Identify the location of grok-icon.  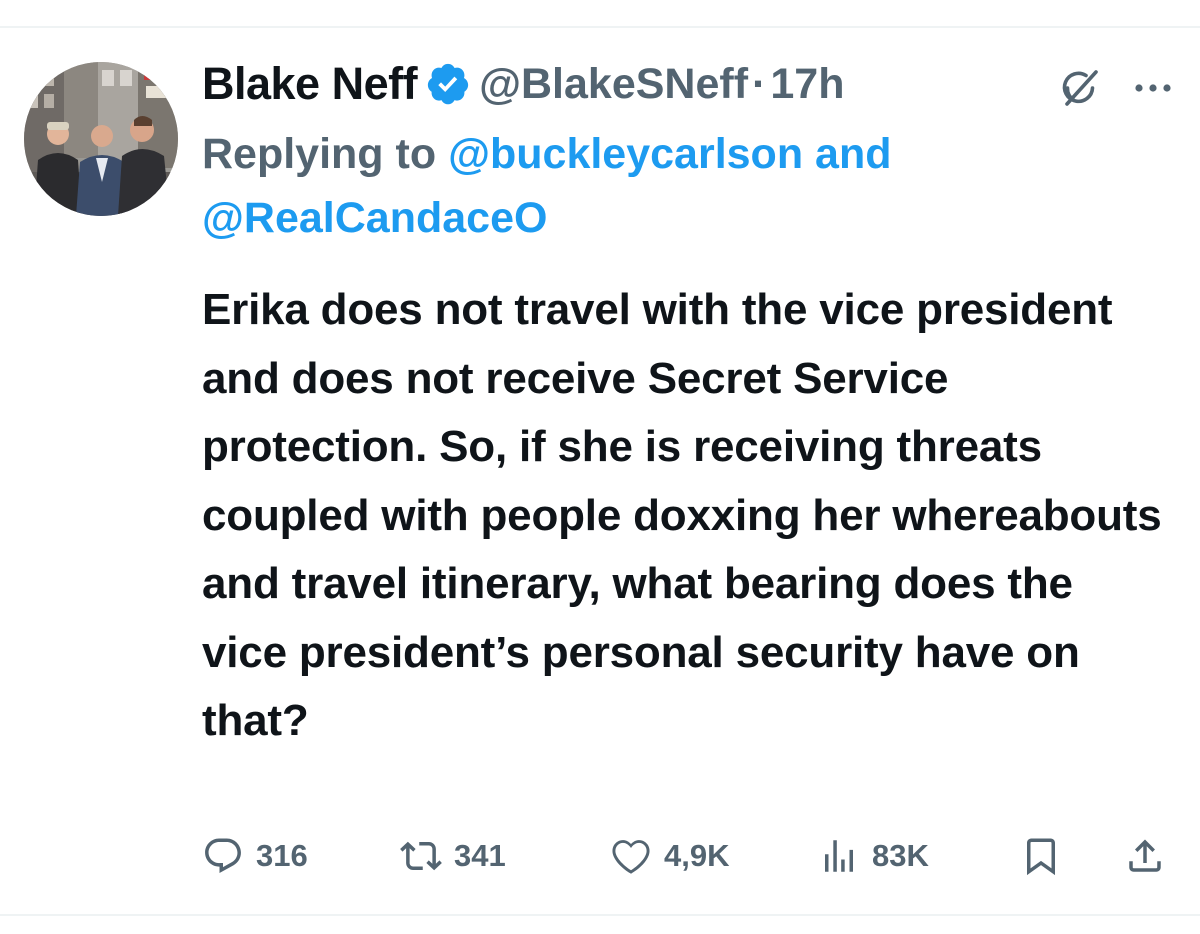
(1080, 88).